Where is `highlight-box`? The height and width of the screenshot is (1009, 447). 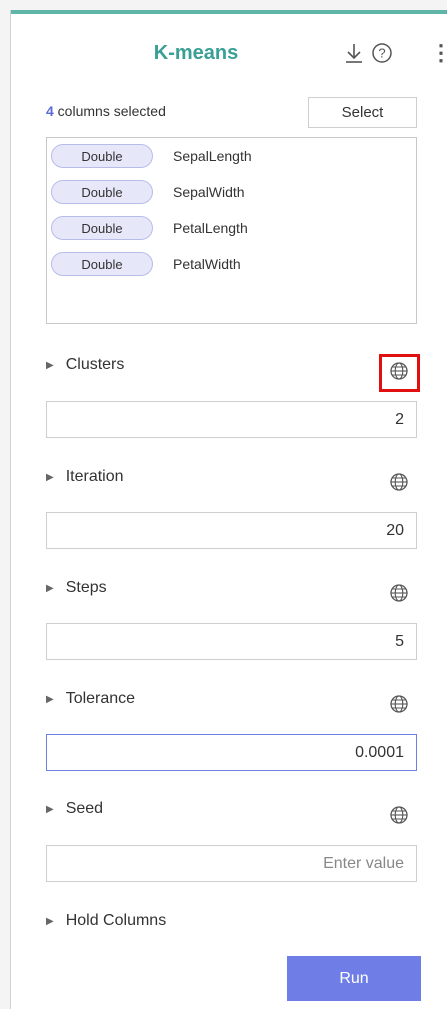 highlight-box is located at coordinates (399, 373).